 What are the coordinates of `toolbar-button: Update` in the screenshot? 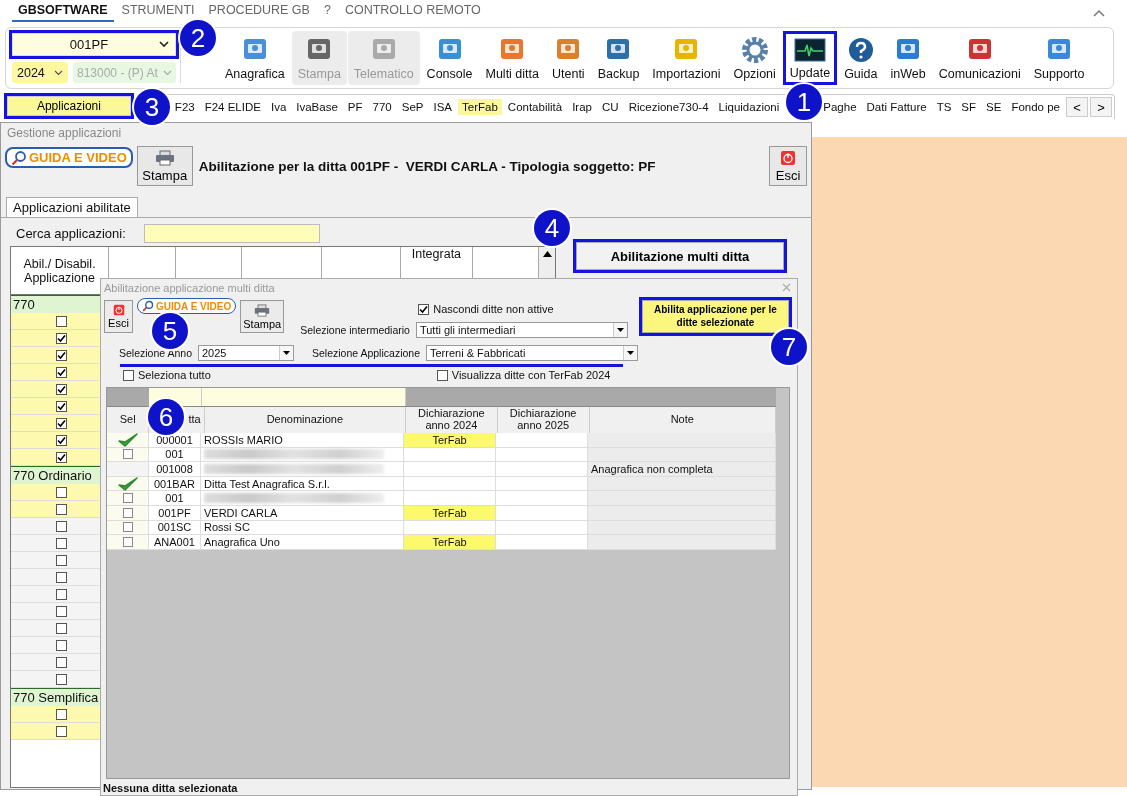 It's located at (810, 58).